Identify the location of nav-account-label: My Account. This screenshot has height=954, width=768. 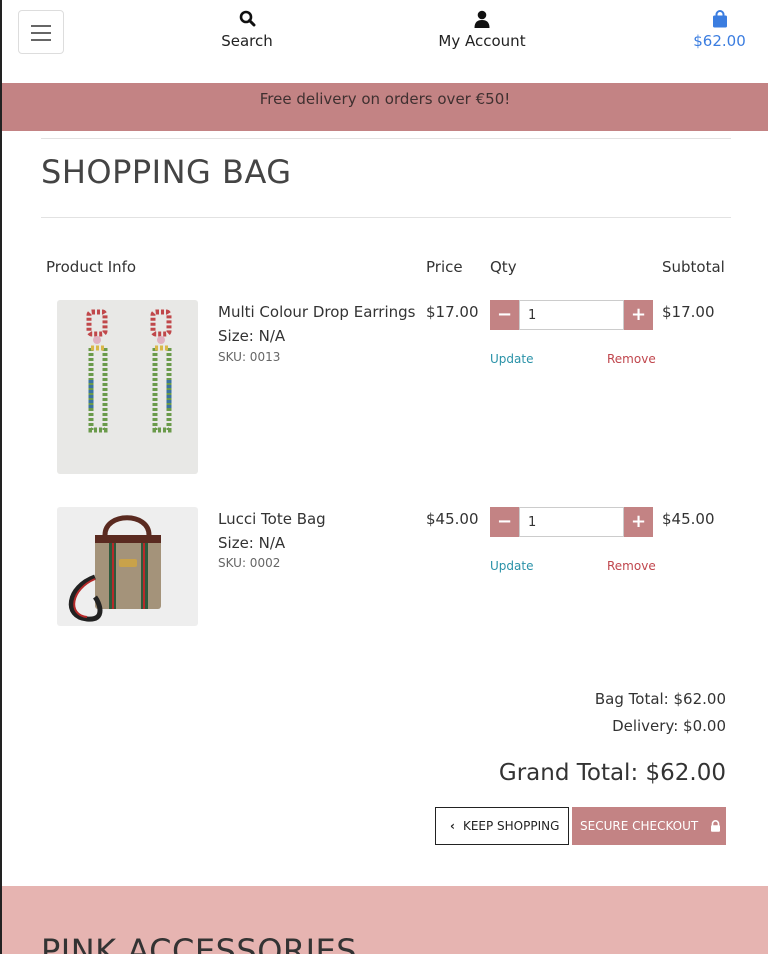
(482, 41).